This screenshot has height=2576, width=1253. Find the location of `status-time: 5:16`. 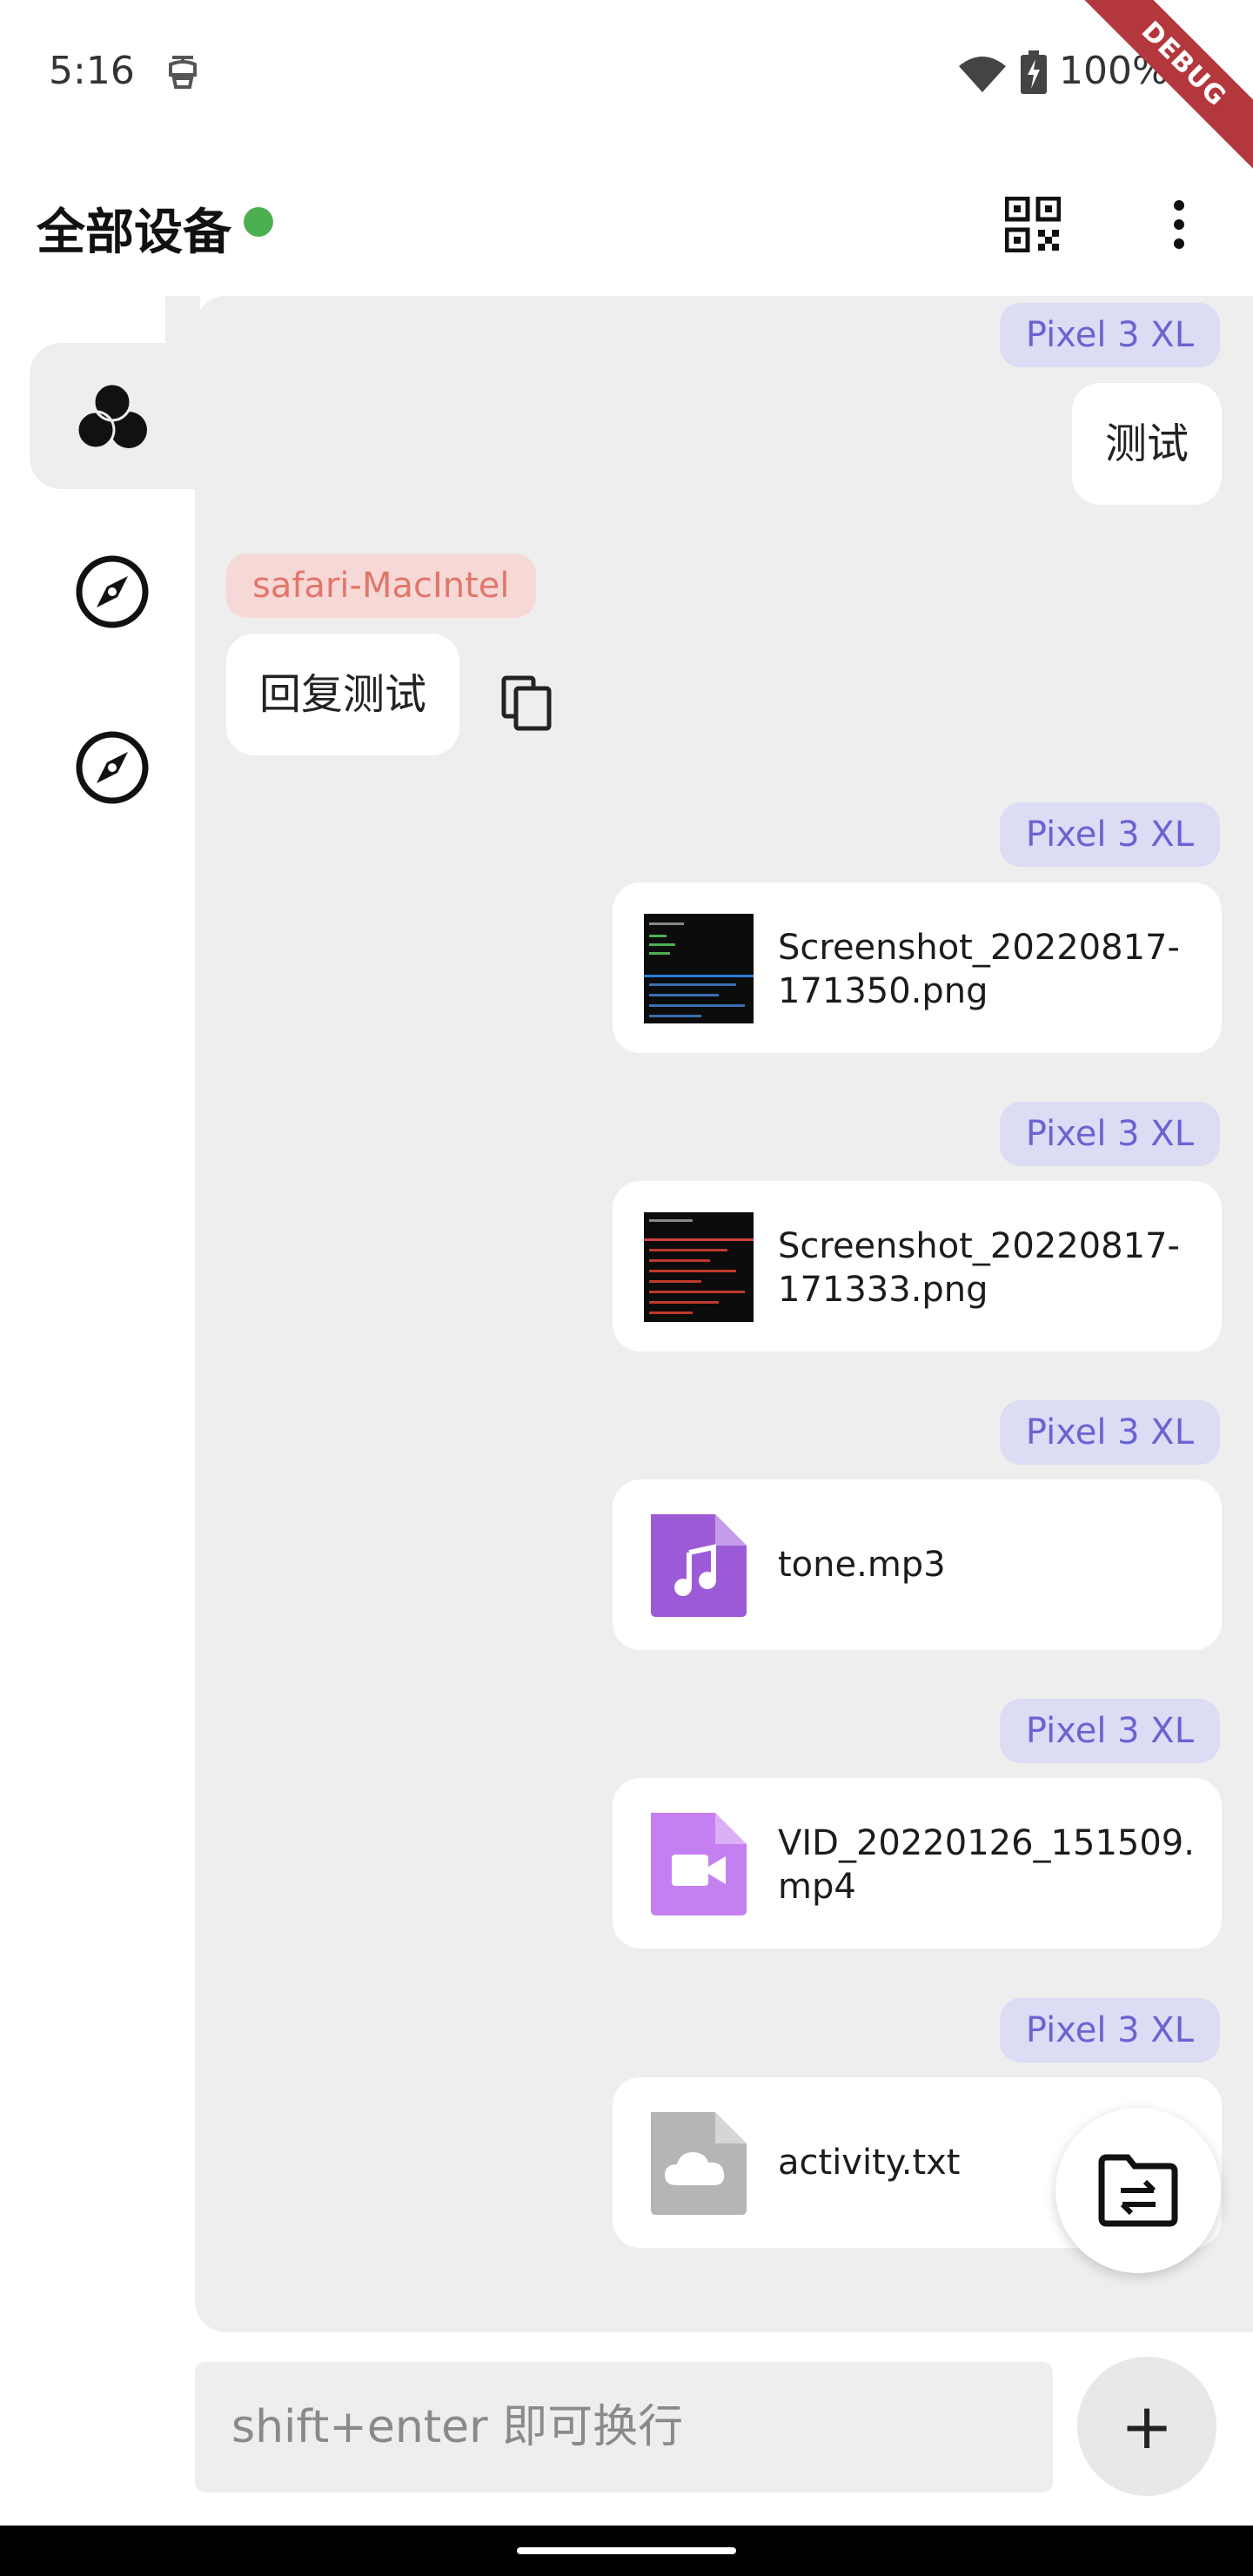

status-time: 5:16 is located at coordinates (92, 71).